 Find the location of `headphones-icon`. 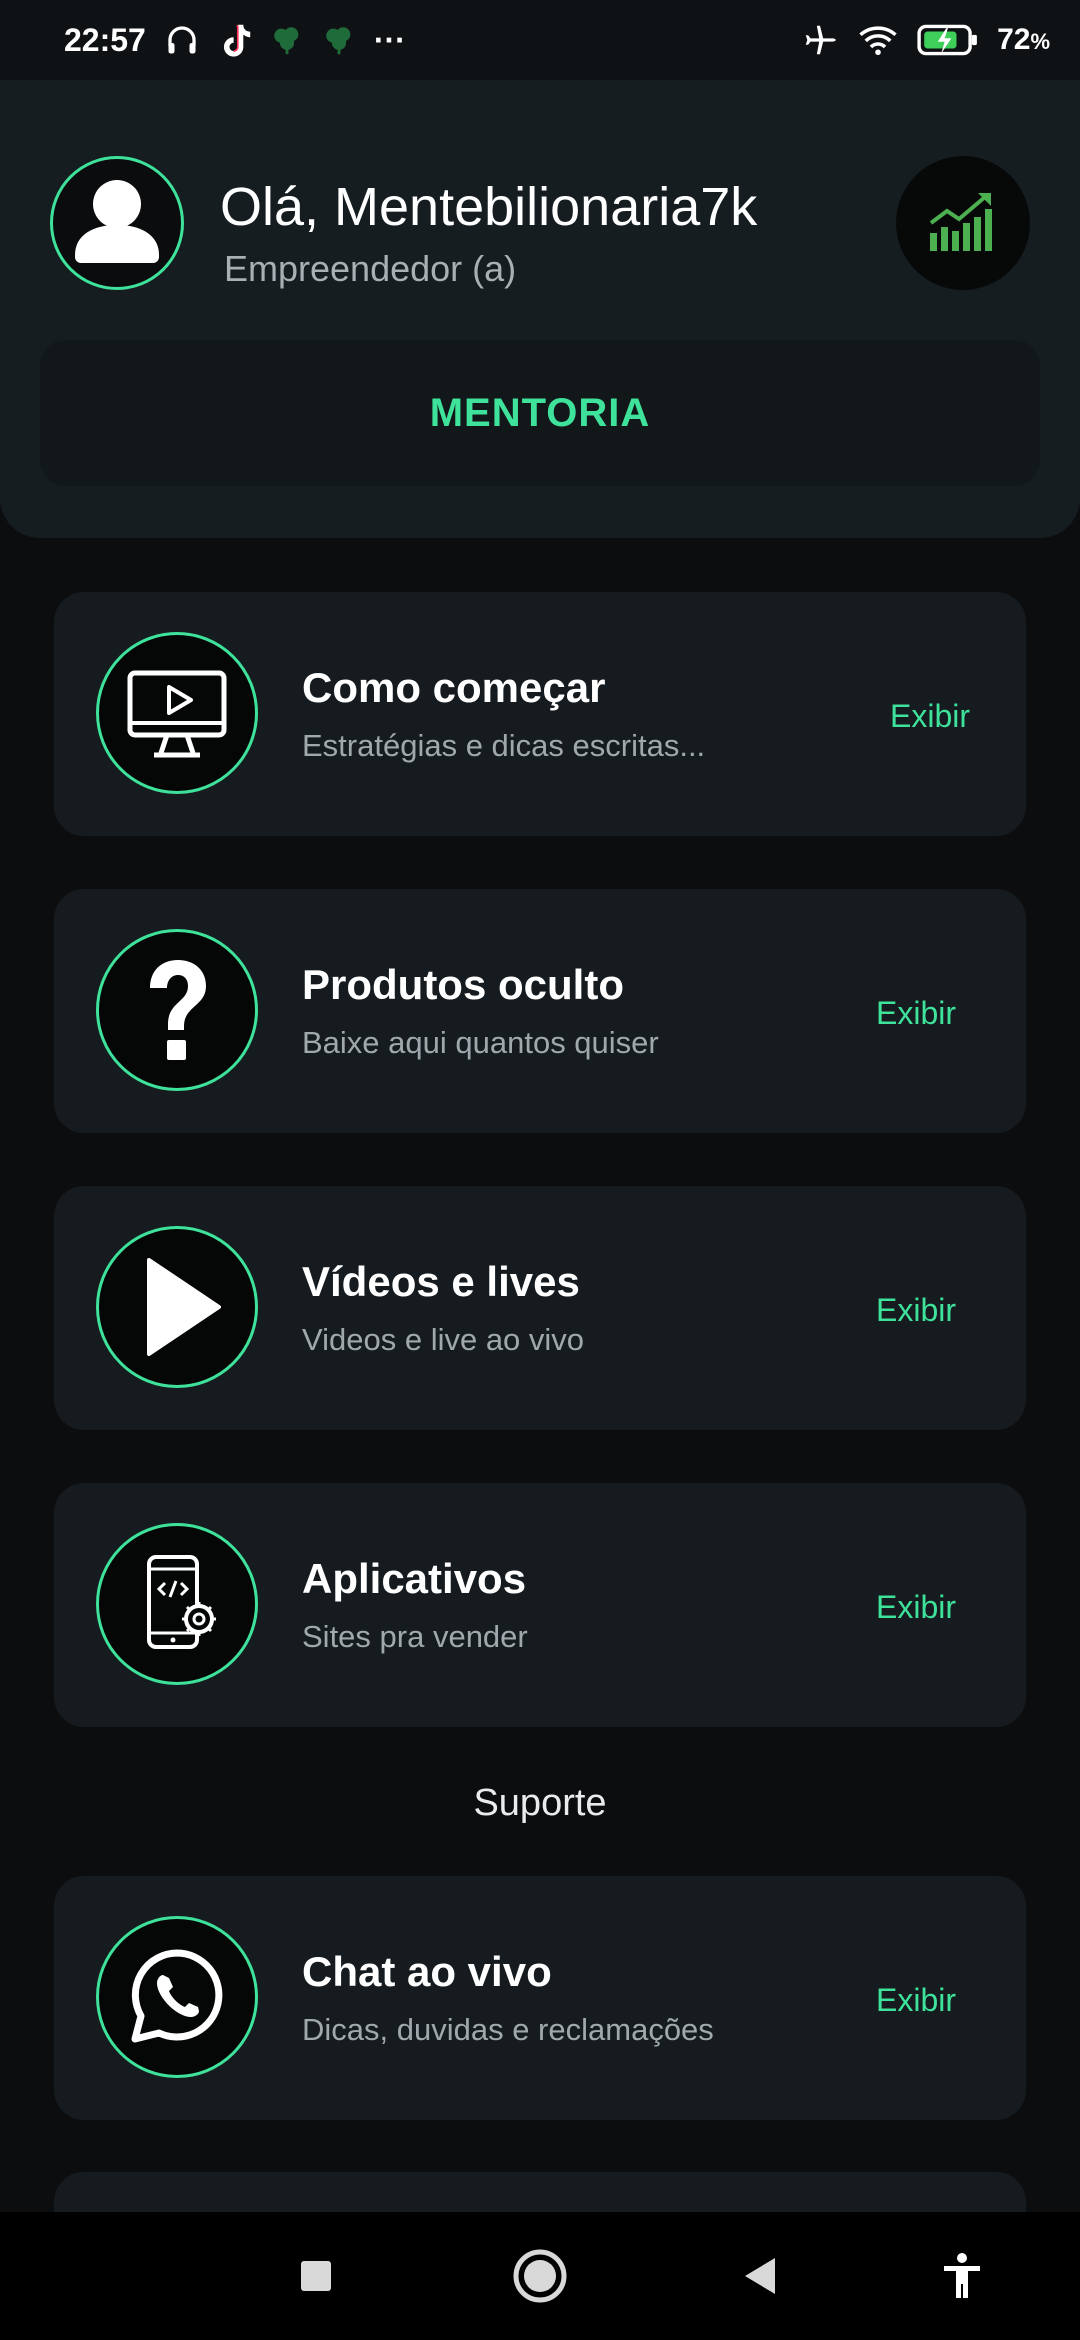

headphones-icon is located at coordinates (182, 40).